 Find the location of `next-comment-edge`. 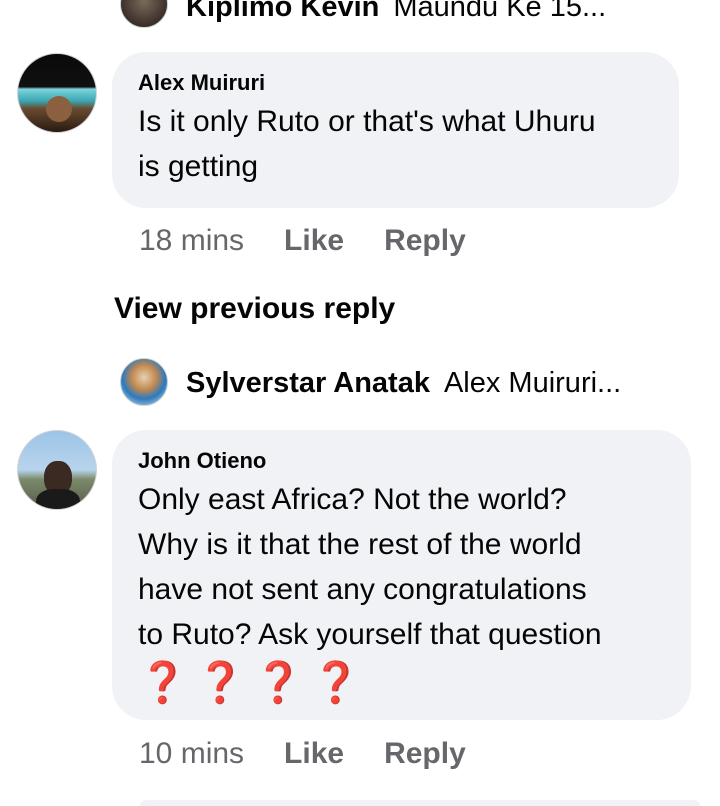

next-comment-edge is located at coordinates (420, 803).